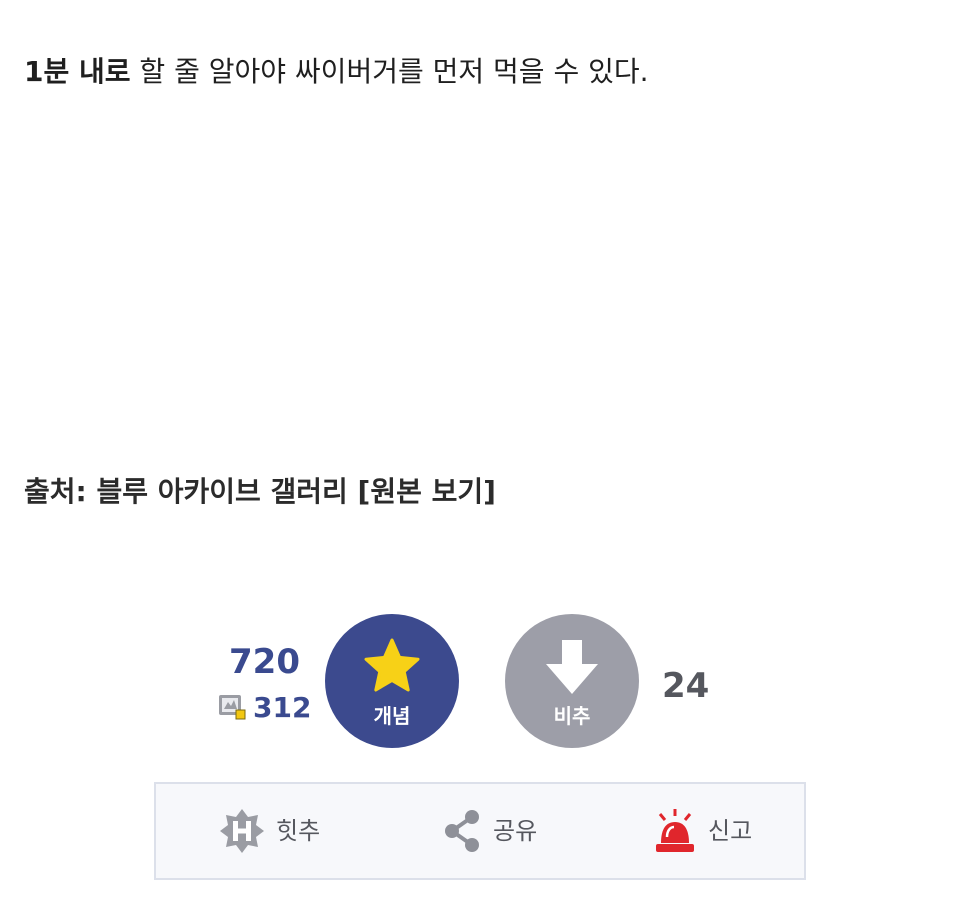  What do you see at coordinates (242, 831) in the screenshot?
I see `hit-badge-icon` at bounding box center [242, 831].